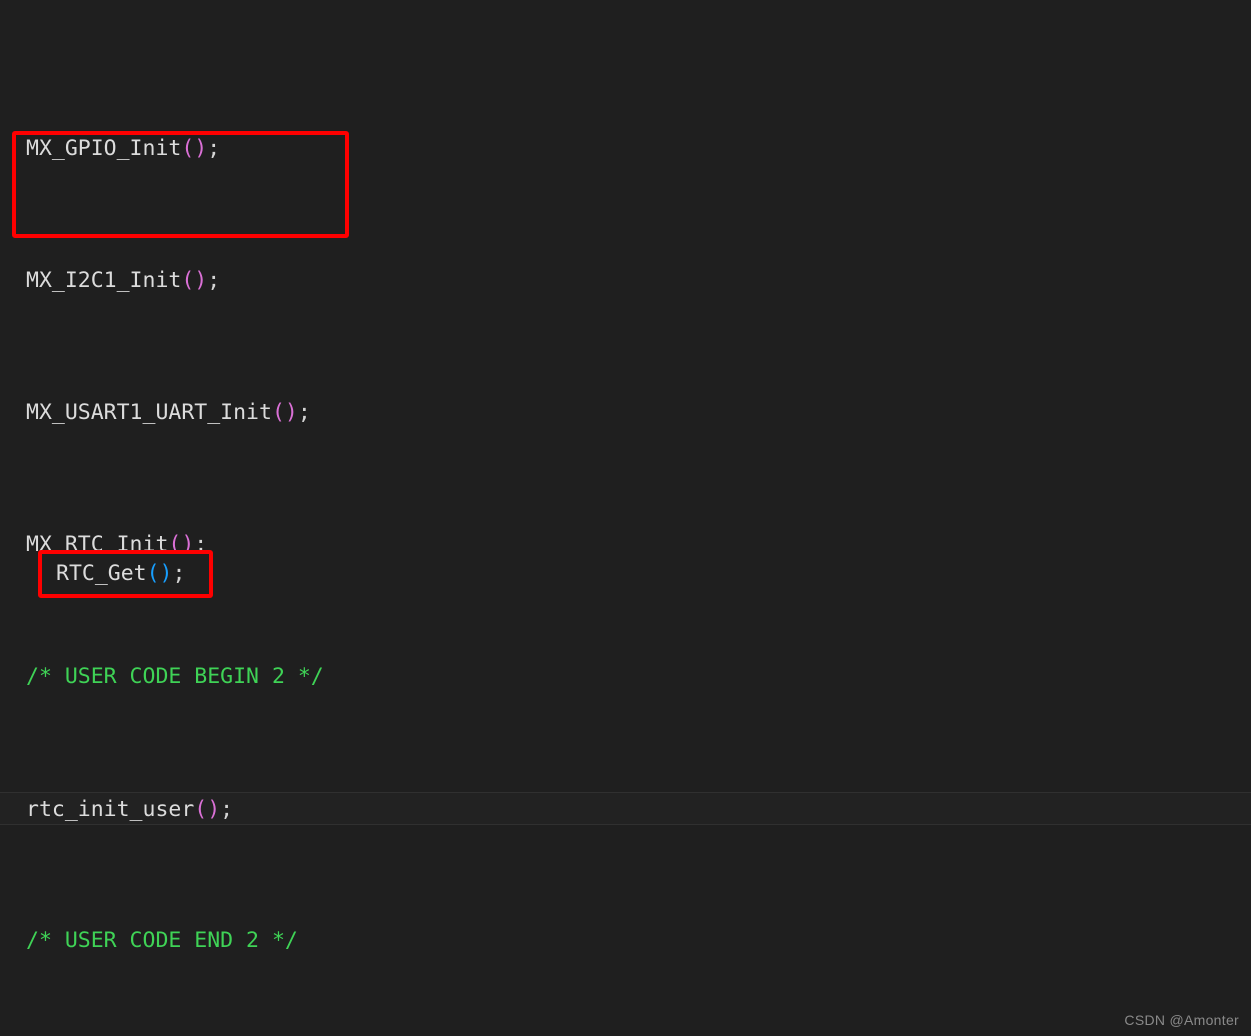 This screenshot has width=1251, height=1036. I want to click on watermark-text: CSDN @Amonter, so click(1181, 1020).